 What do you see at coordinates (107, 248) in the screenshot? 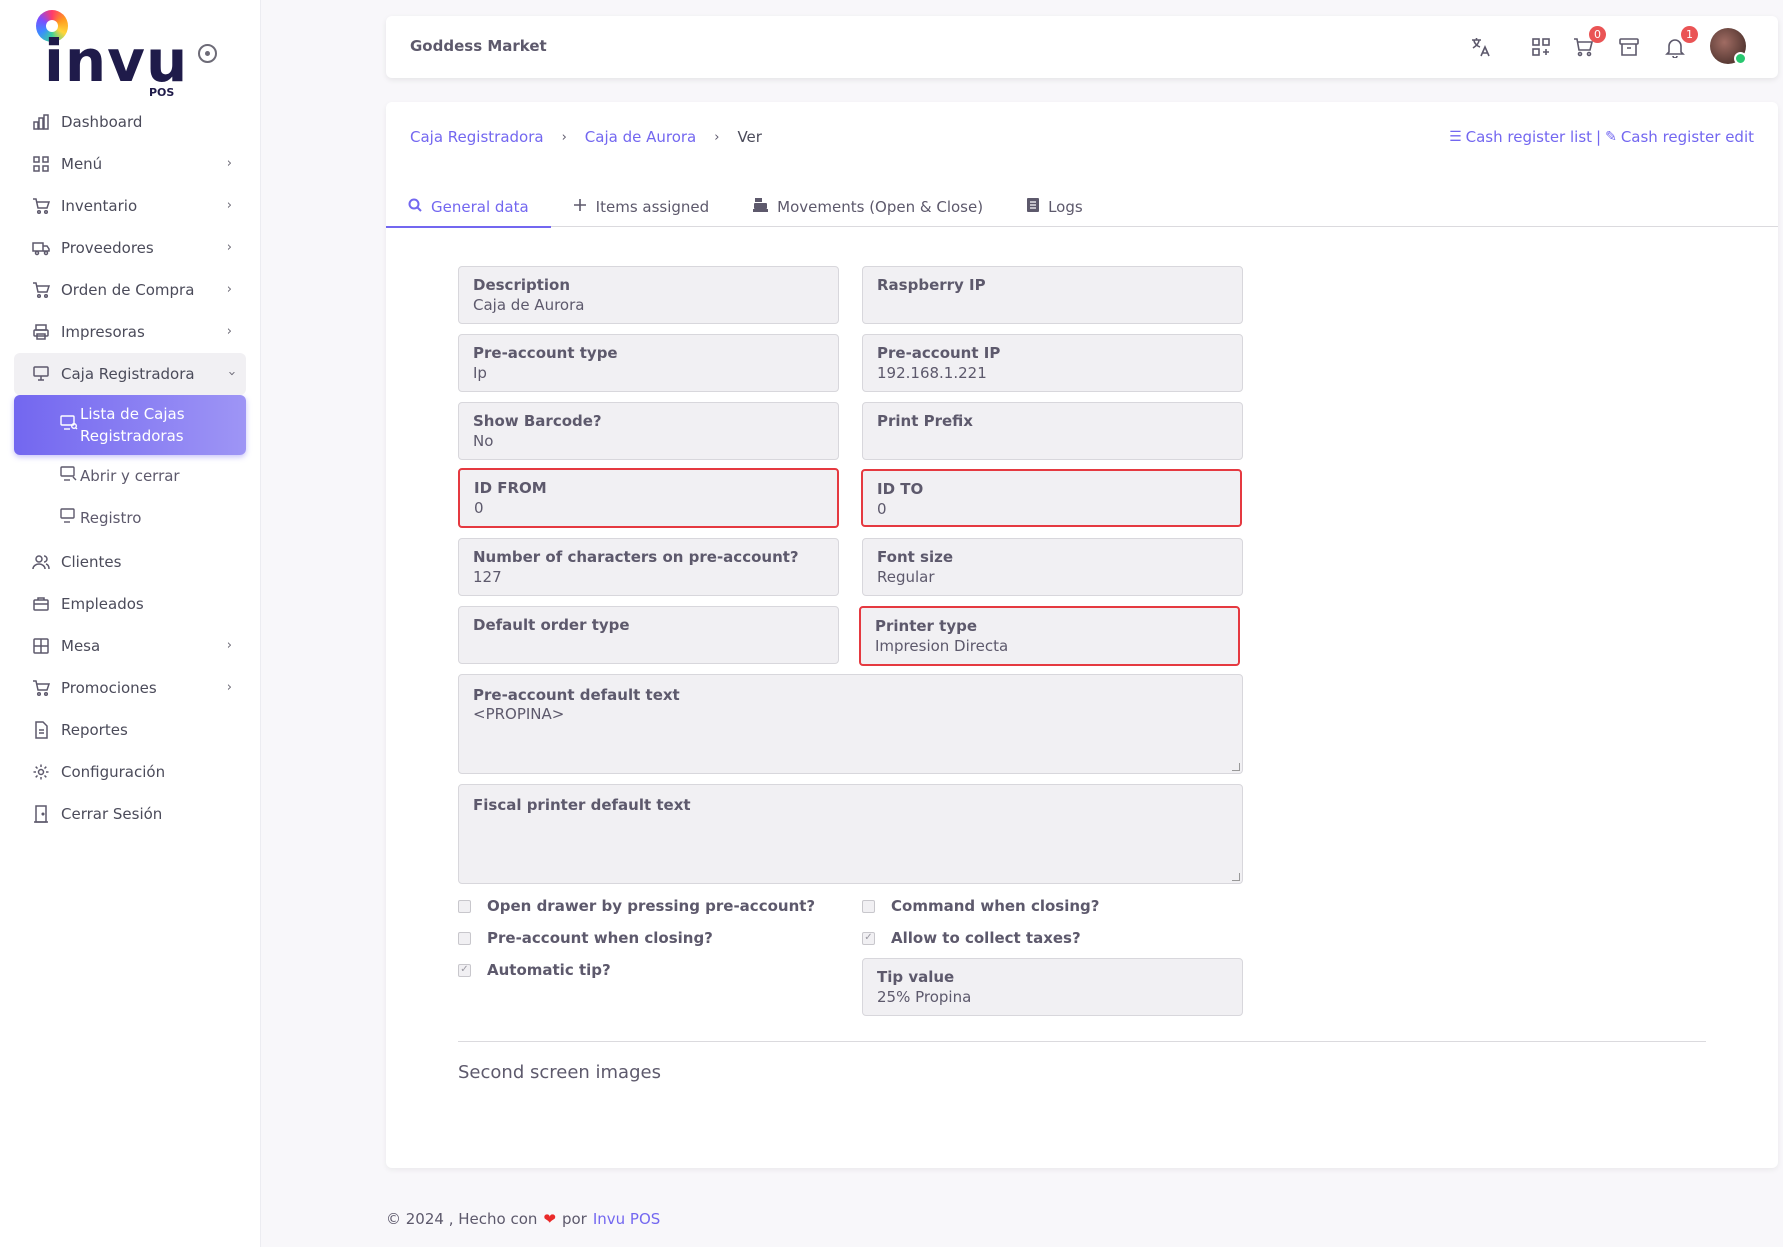
I see `sidebar-item-label: Proveedores` at bounding box center [107, 248].